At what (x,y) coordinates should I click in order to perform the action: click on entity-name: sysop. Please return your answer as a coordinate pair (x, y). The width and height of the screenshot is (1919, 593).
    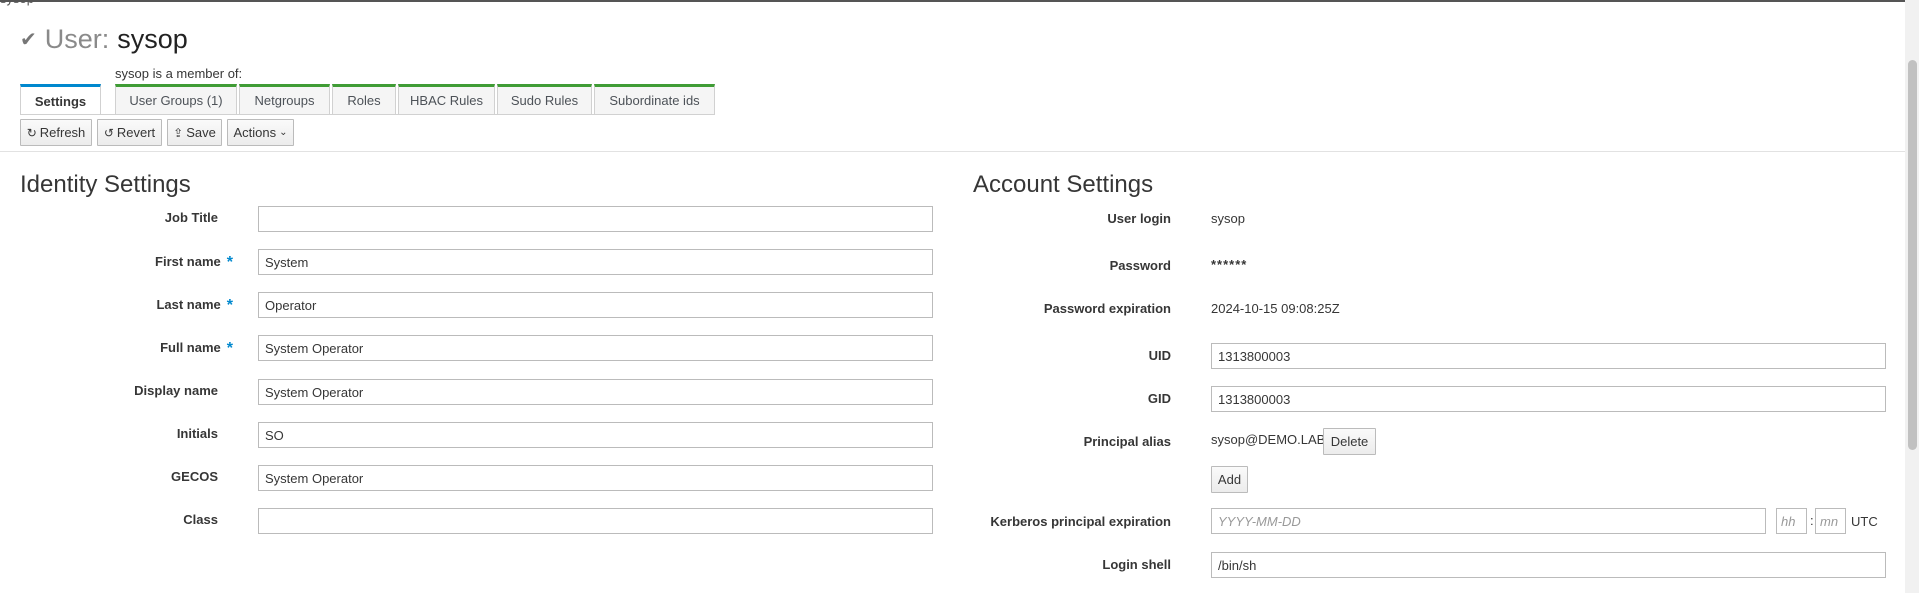
    Looking at the image, I should click on (152, 39).